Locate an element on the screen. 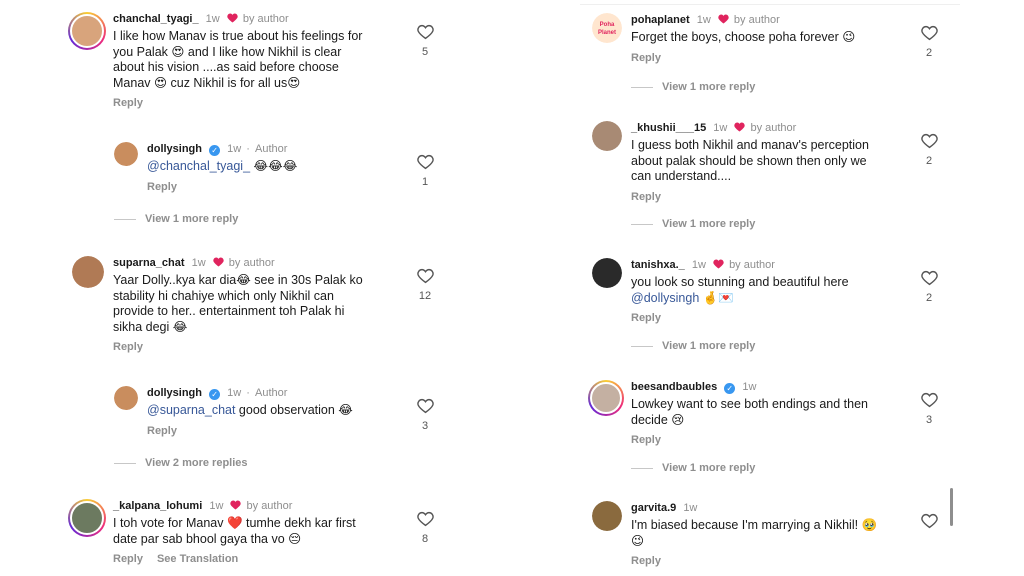 This screenshot has width=1024, height=576. view-more-replies: View 2 more replies is located at coordinates (181, 463).